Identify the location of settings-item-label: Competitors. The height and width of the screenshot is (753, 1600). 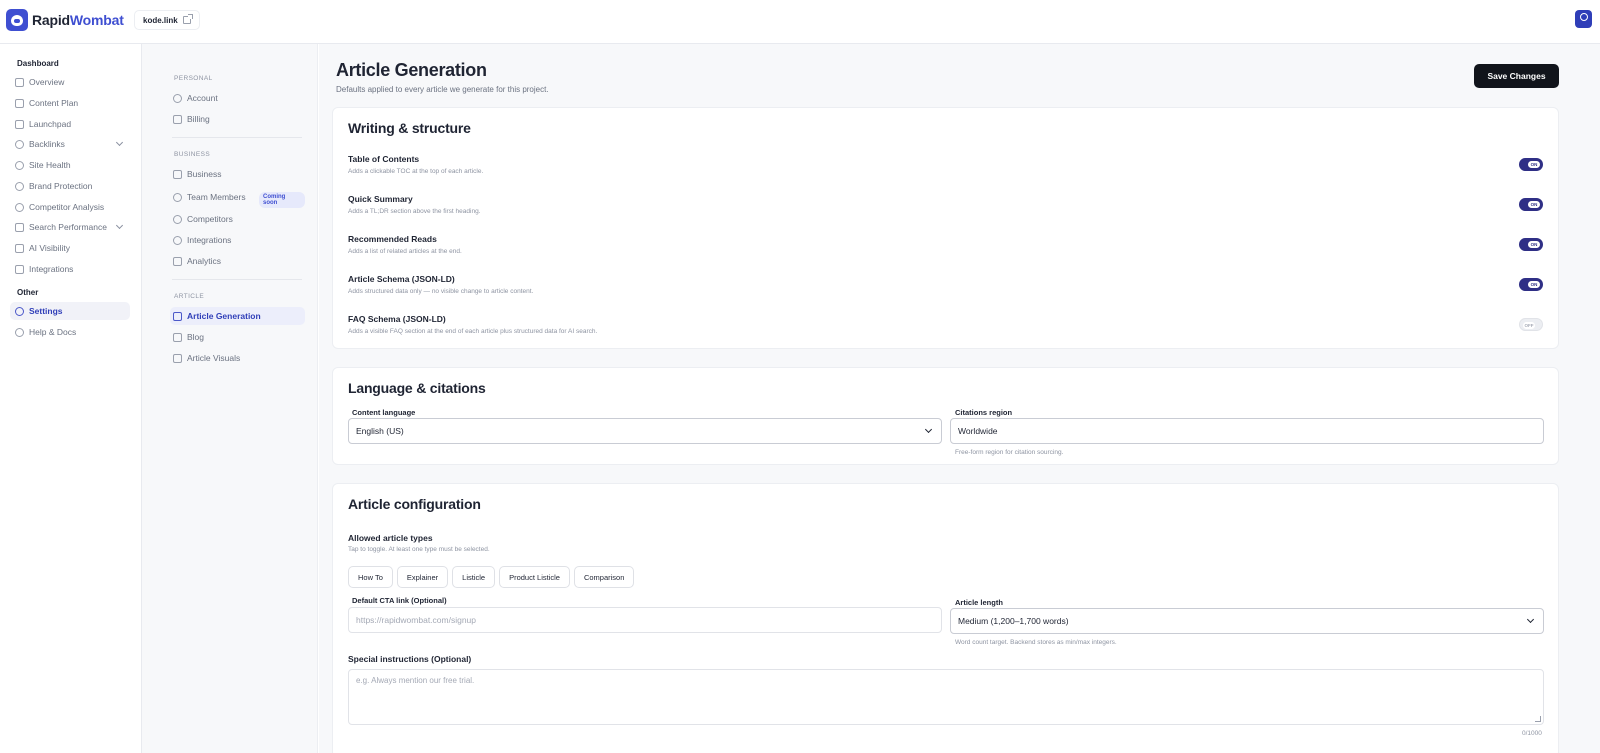
(210, 219).